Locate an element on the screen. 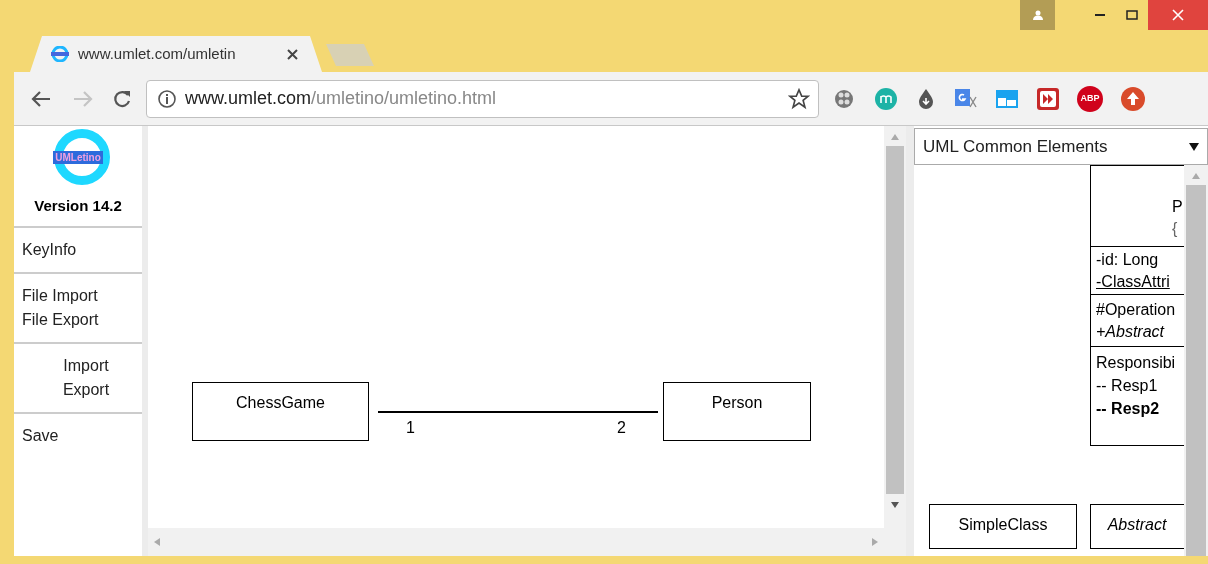 Image resolution: width=1208 pixels, height=564 pixels. version-label: Version 14.2 is located at coordinates (78, 206).